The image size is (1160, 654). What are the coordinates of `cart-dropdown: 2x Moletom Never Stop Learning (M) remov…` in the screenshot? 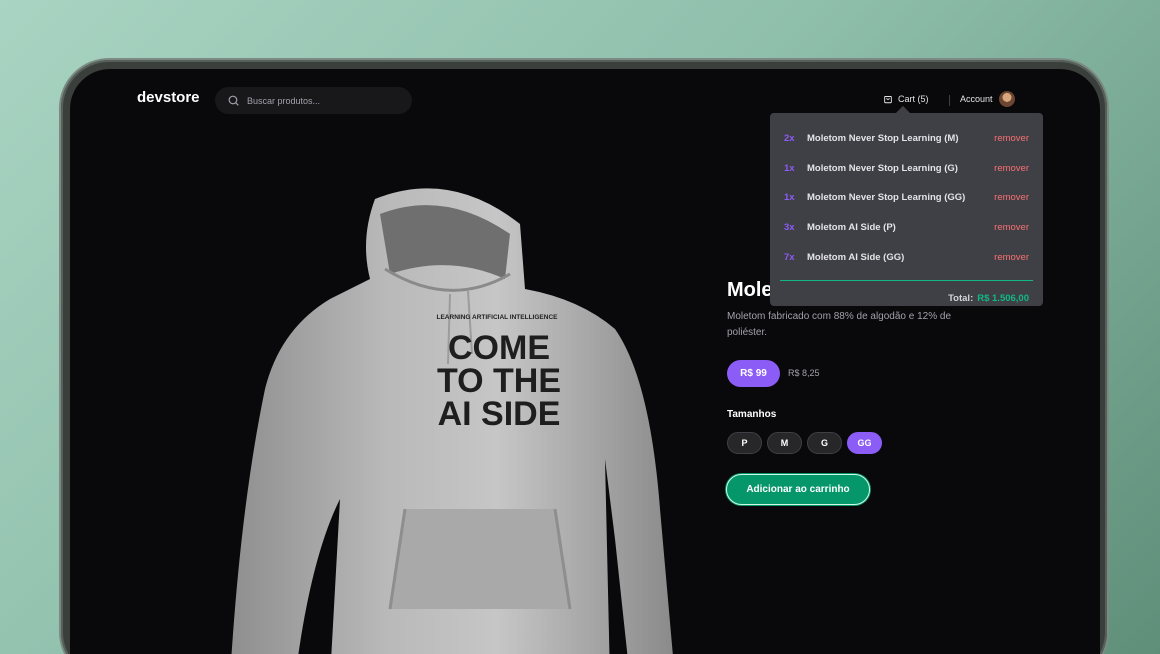 It's located at (906, 209).